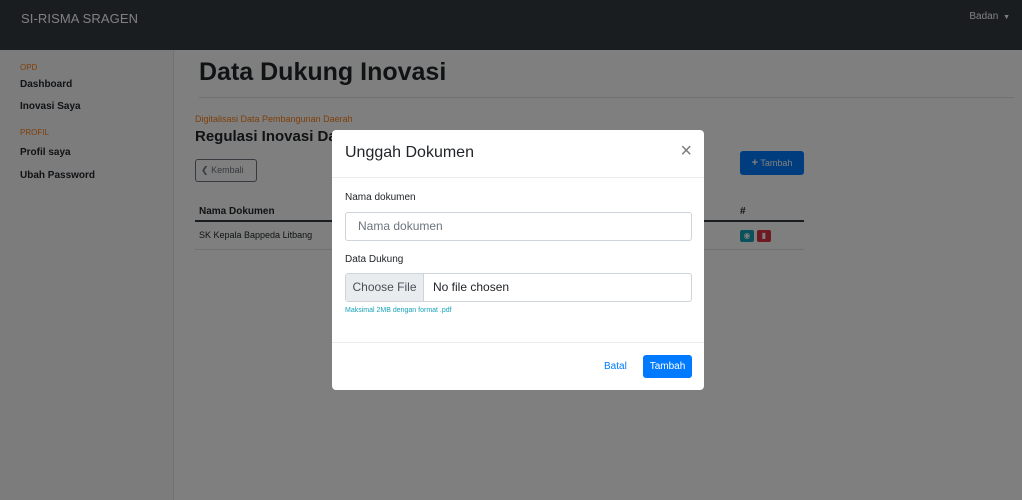 This screenshot has width=1022, height=500. I want to click on file-upload-label: Data Dukung, so click(374, 259).